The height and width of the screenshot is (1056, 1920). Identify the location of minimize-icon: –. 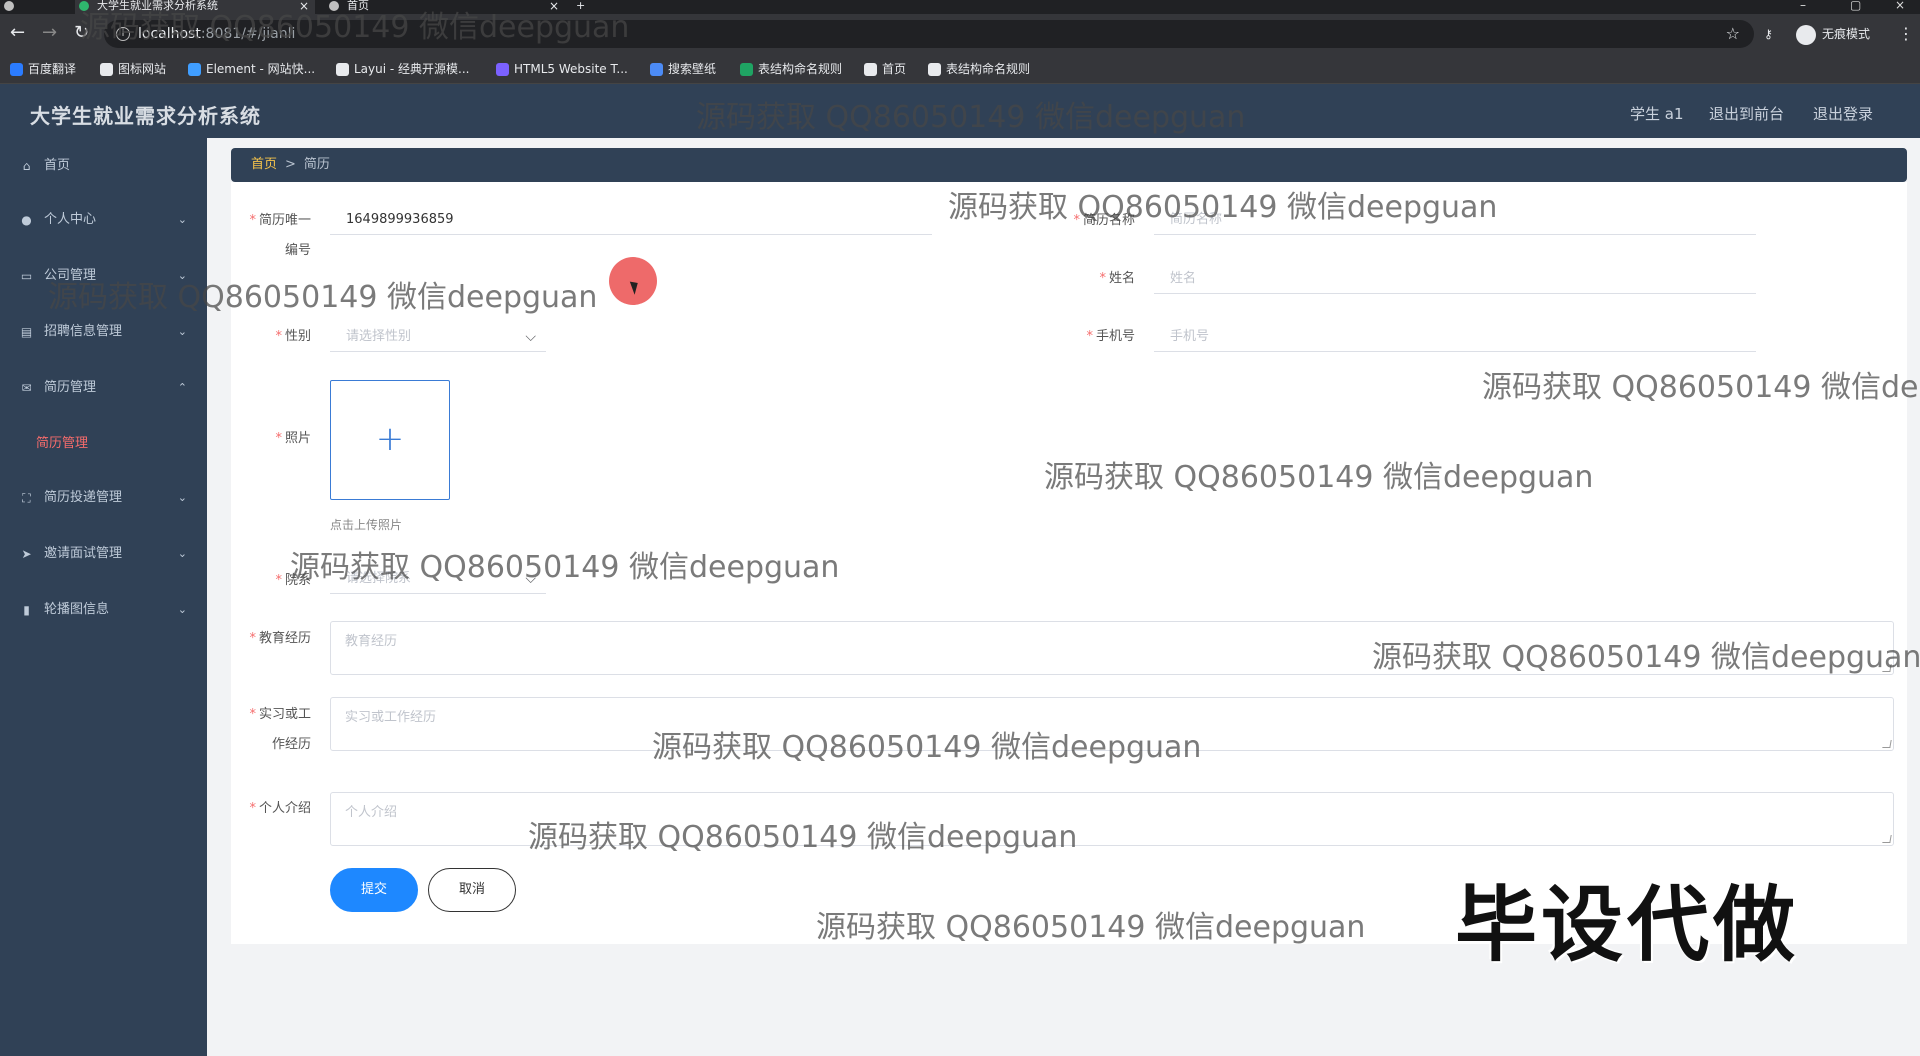
(1803, 6).